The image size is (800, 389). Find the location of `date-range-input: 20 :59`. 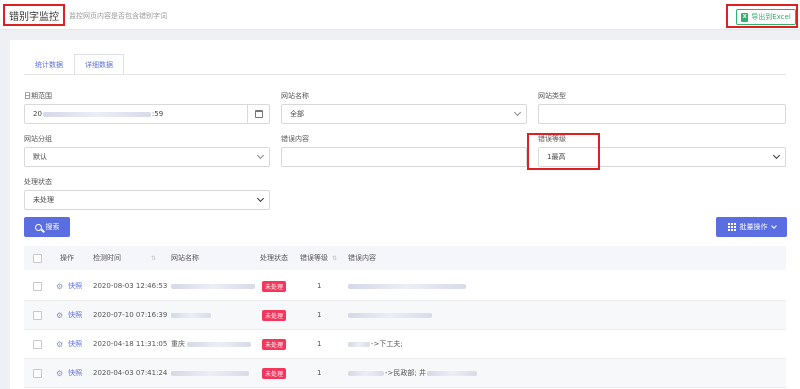

date-range-input: 20 :59 is located at coordinates (147, 114).